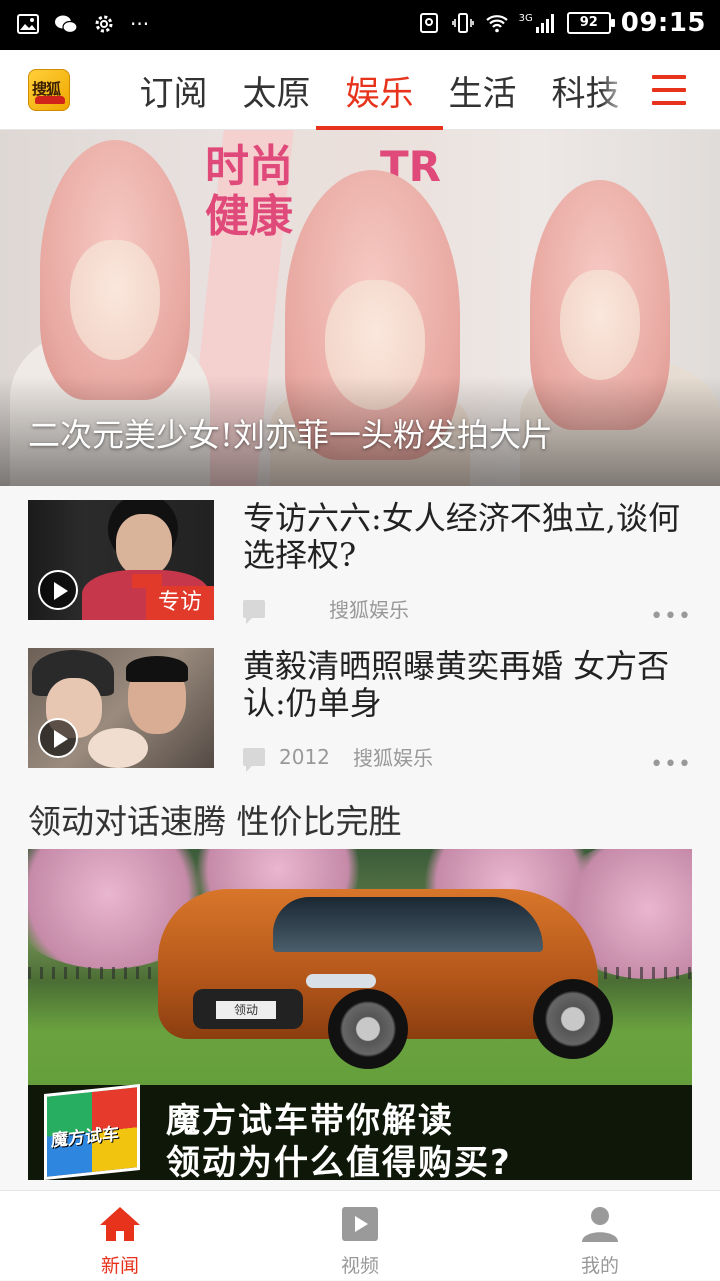  What do you see at coordinates (360, 1224) in the screenshot?
I see `video-icon` at bounding box center [360, 1224].